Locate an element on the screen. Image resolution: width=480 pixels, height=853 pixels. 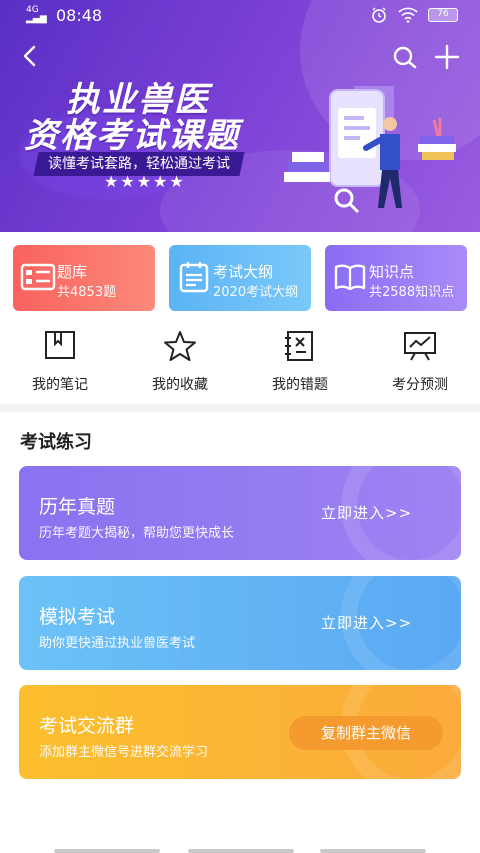
signal-indicator: 4G ▂▄▆ is located at coordinates (36, 15).